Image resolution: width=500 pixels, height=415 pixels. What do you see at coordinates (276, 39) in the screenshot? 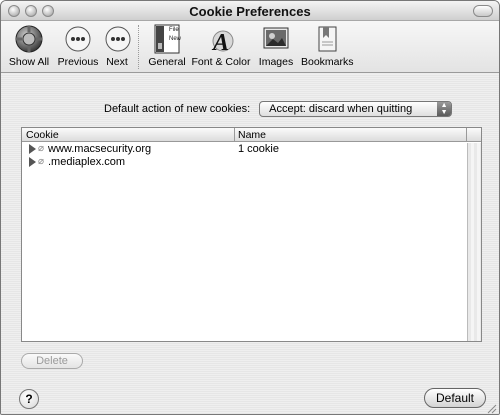
I see `images-icon` at bounding box center [276, 39].